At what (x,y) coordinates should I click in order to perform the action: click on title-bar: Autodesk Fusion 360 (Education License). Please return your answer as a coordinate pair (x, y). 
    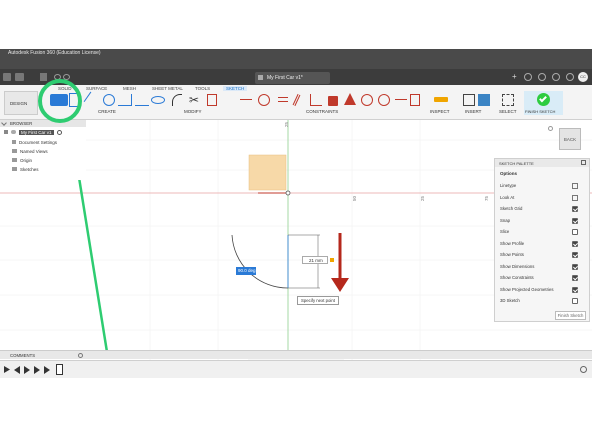
    Looking at the image, I should click on (296, 59).